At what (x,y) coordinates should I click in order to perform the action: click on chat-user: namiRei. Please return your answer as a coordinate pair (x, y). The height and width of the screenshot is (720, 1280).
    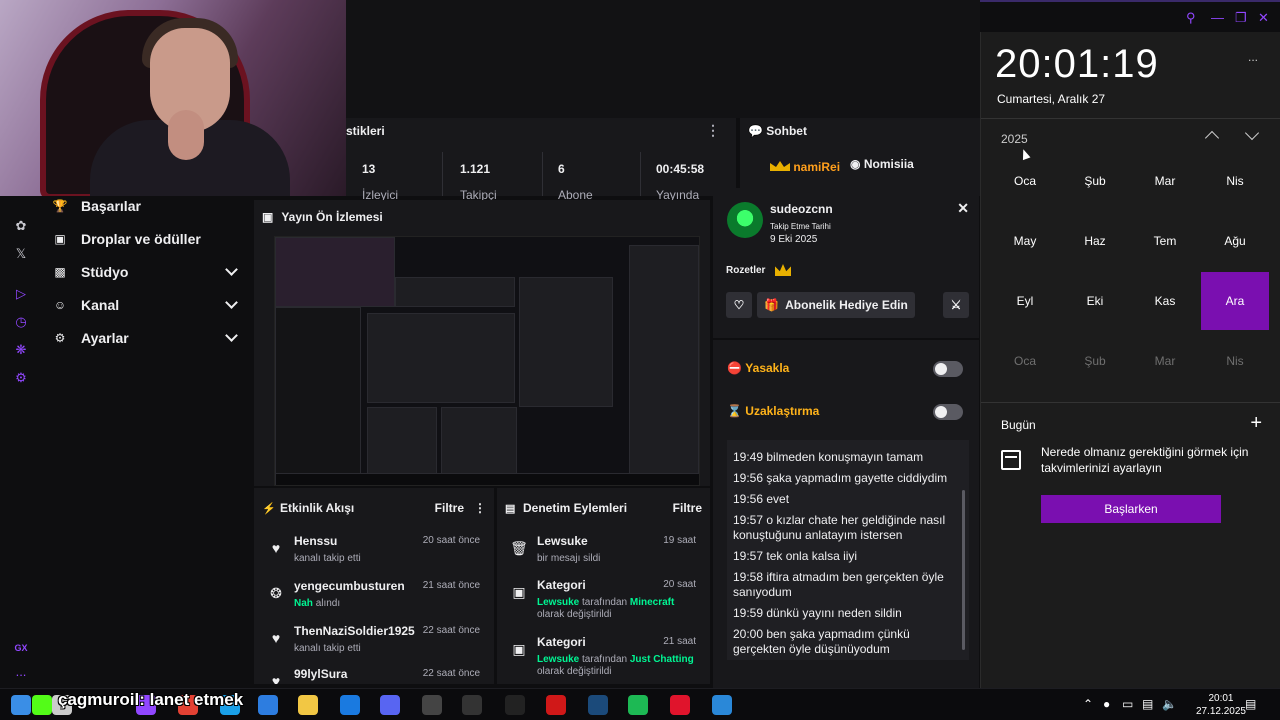
    Looking at the image, I should click on (805, 167).